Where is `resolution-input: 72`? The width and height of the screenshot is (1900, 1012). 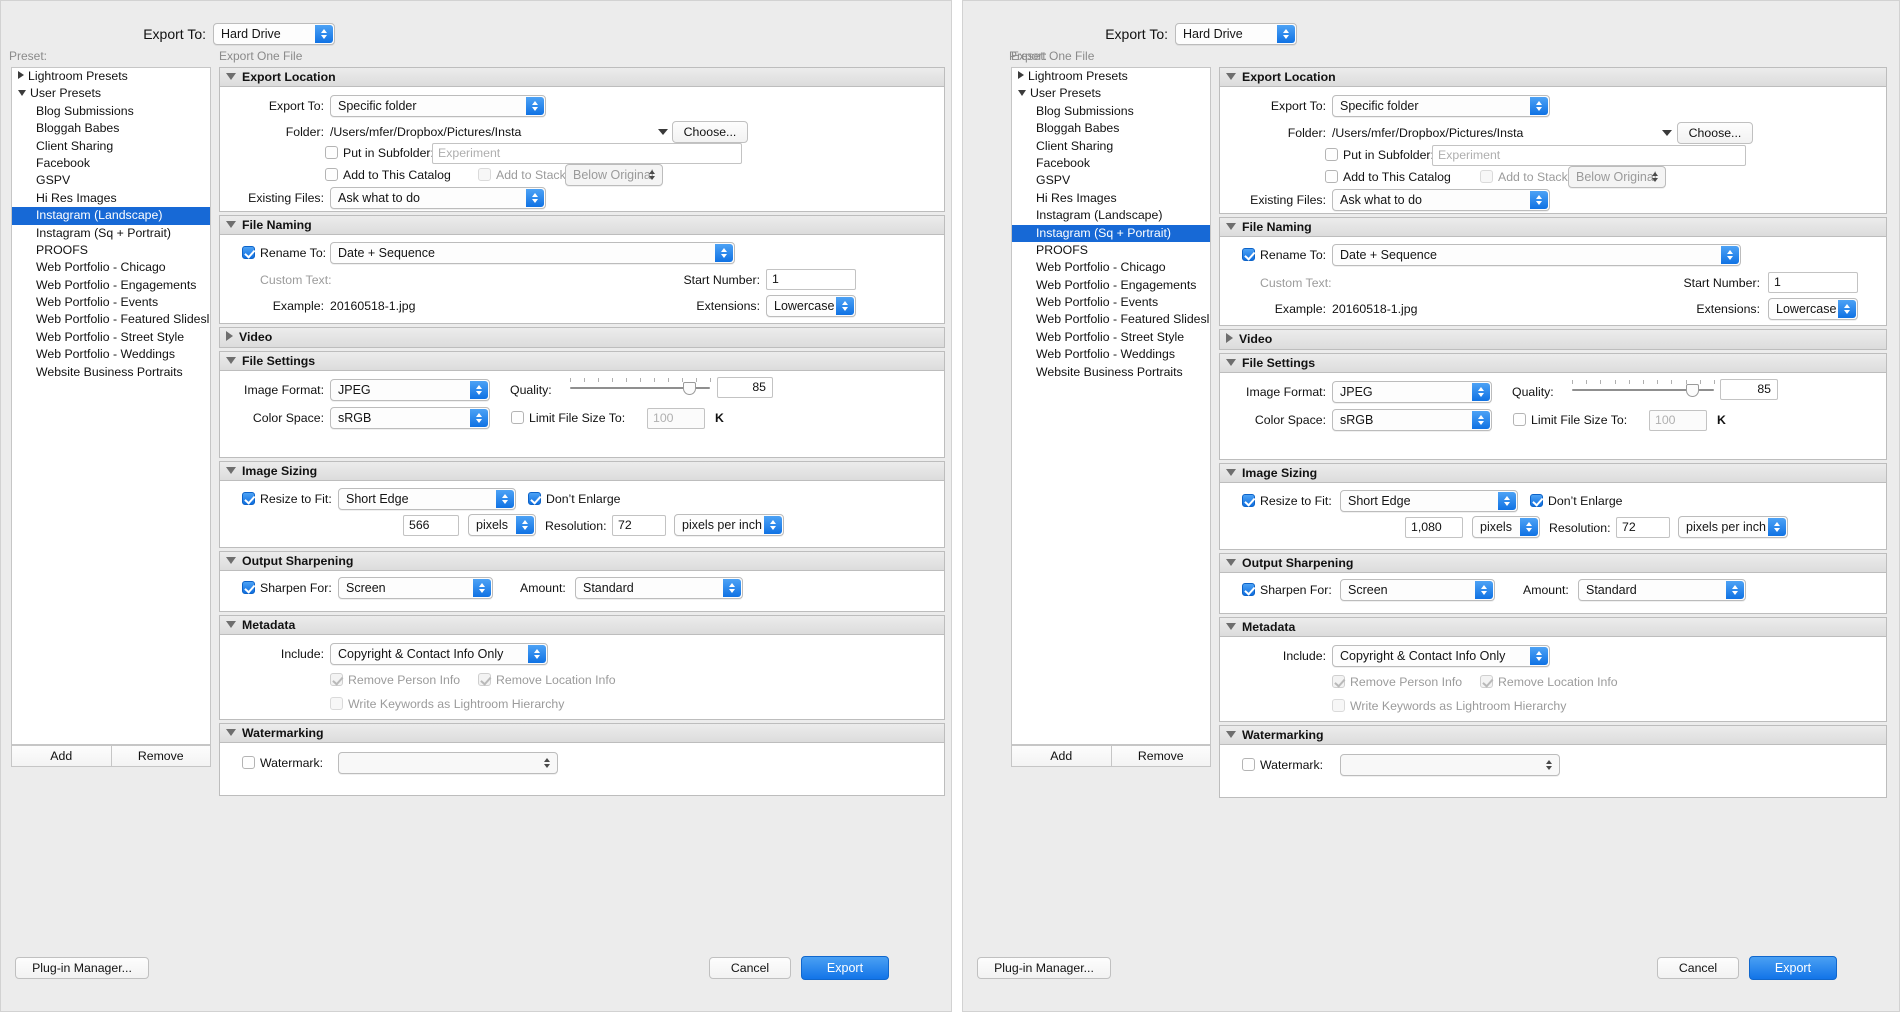
resolution-input: 72 is located at coordinates (639, 525).